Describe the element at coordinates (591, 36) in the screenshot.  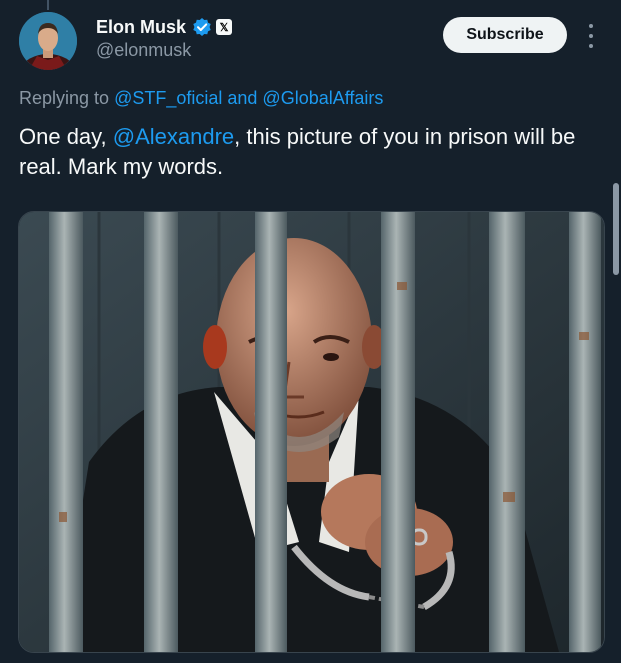
I see `more-vertical-icon` at that location.